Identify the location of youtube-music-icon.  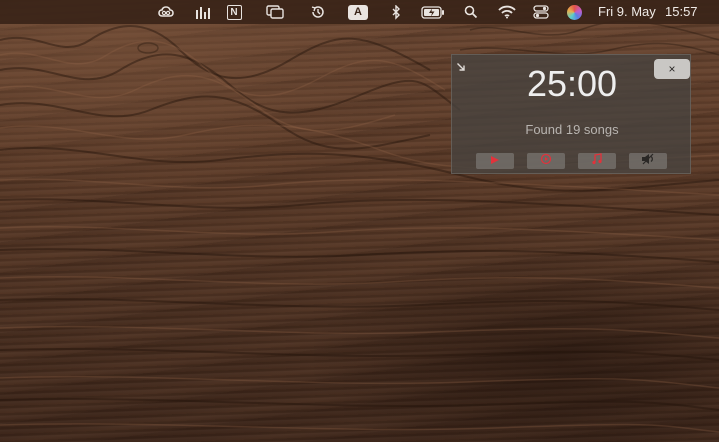
(546, 161).